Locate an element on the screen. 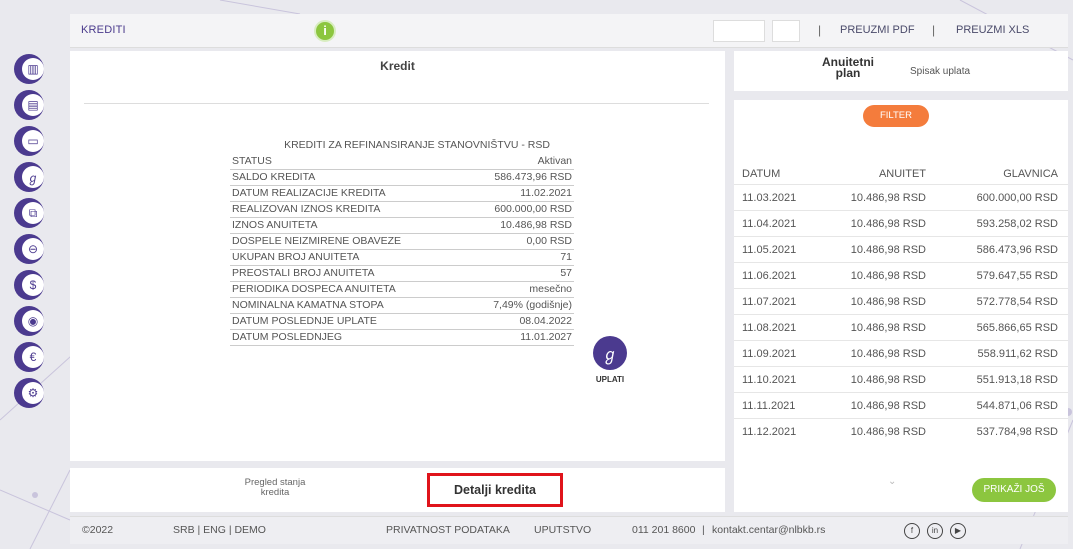 This screenshot has width=1073, height=549. sidebar-item-overview: ▥ is located at coordinates (29, 69).